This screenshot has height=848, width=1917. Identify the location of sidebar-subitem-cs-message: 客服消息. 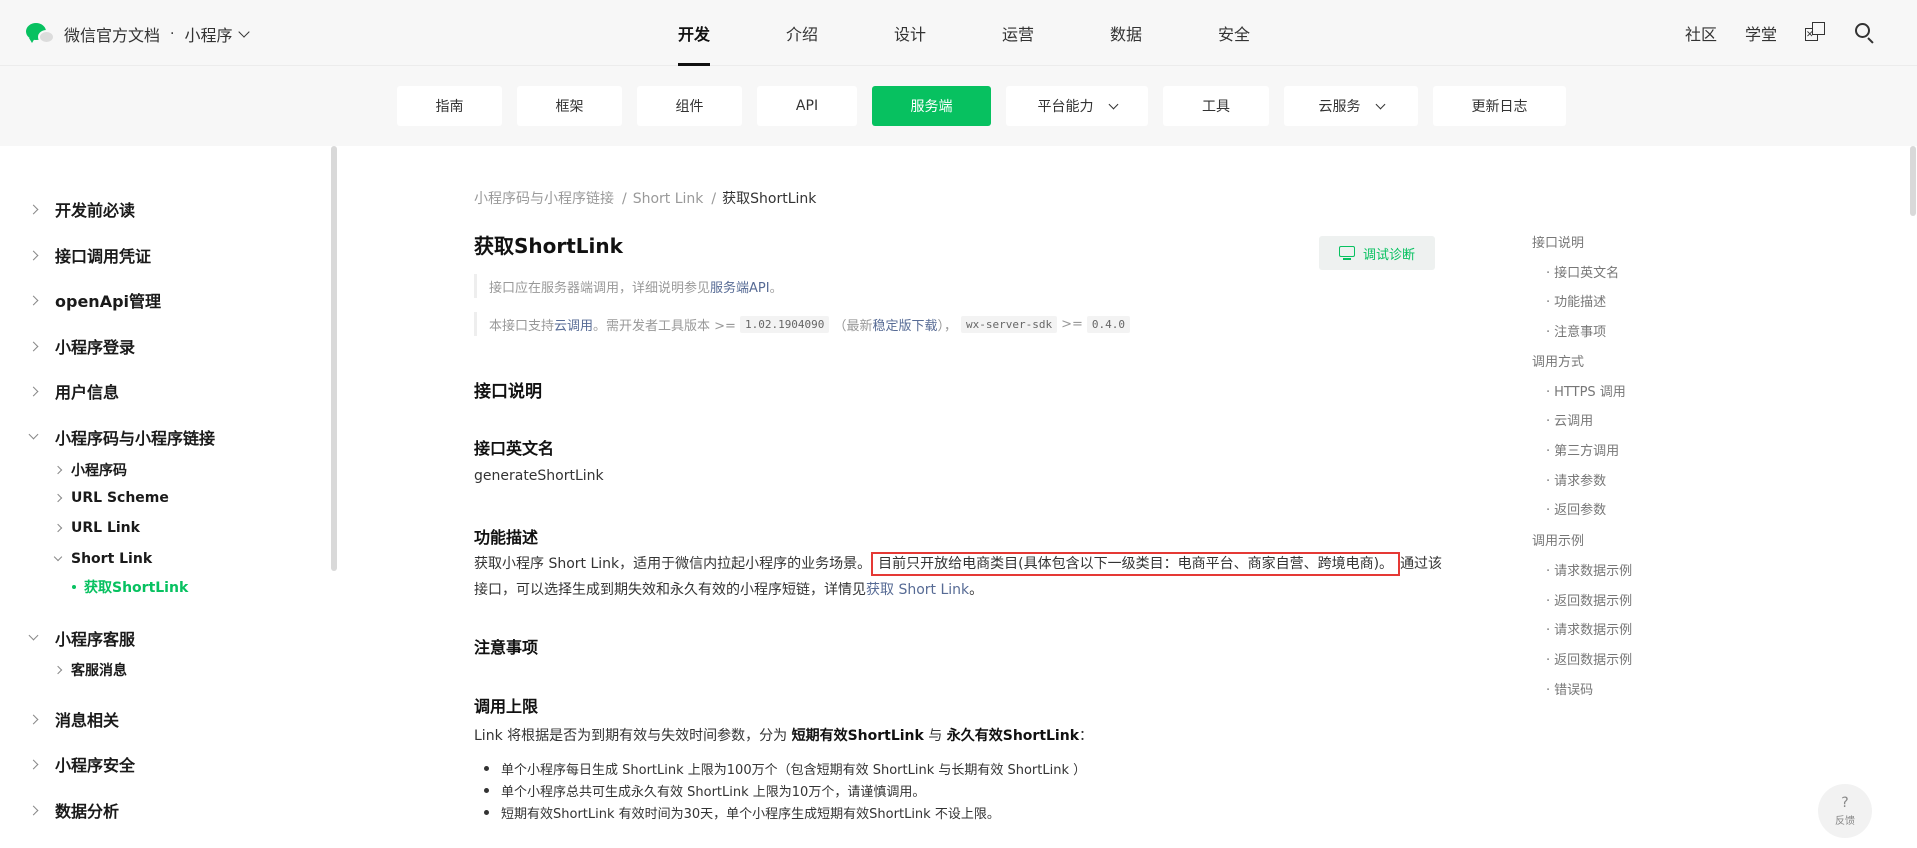
(90, 670).